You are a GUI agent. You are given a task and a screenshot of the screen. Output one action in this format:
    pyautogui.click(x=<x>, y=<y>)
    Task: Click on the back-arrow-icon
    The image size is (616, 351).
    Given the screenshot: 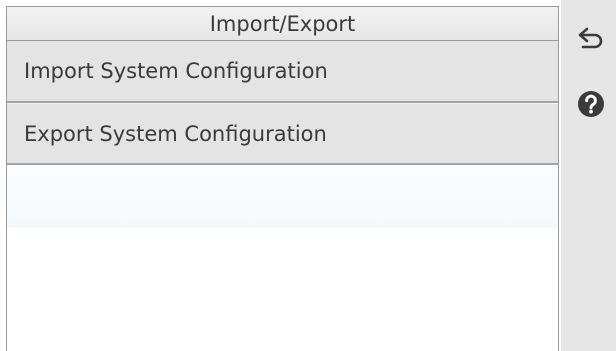 What is the action you would take?
    pyautogui.click(x=590, y=38)
    